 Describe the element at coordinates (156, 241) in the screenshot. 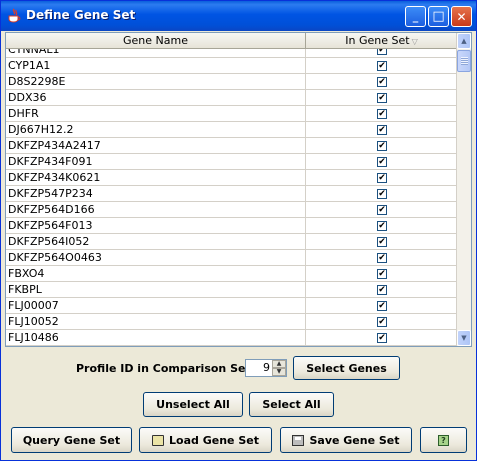

I see `gene-name-cell: DKFZP564I052` at that location.